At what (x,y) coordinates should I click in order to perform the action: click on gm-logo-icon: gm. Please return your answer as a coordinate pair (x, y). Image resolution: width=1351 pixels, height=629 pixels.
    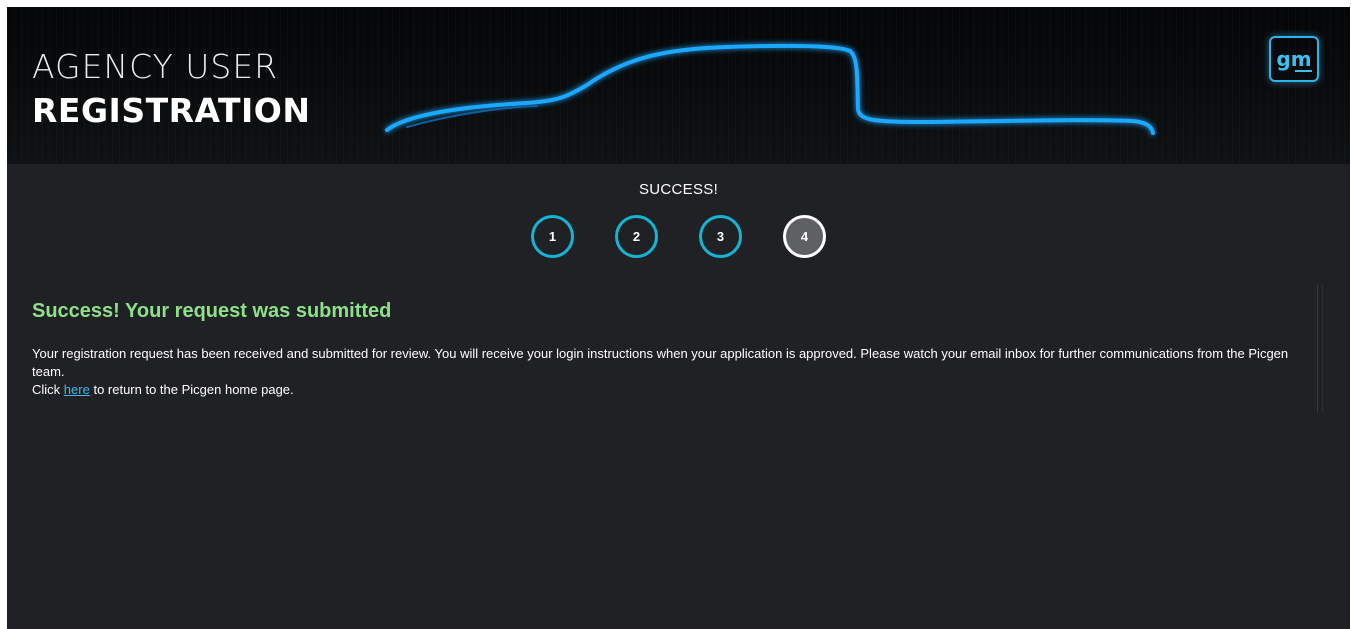
    Looking at the image, I should click on (1294, 59).